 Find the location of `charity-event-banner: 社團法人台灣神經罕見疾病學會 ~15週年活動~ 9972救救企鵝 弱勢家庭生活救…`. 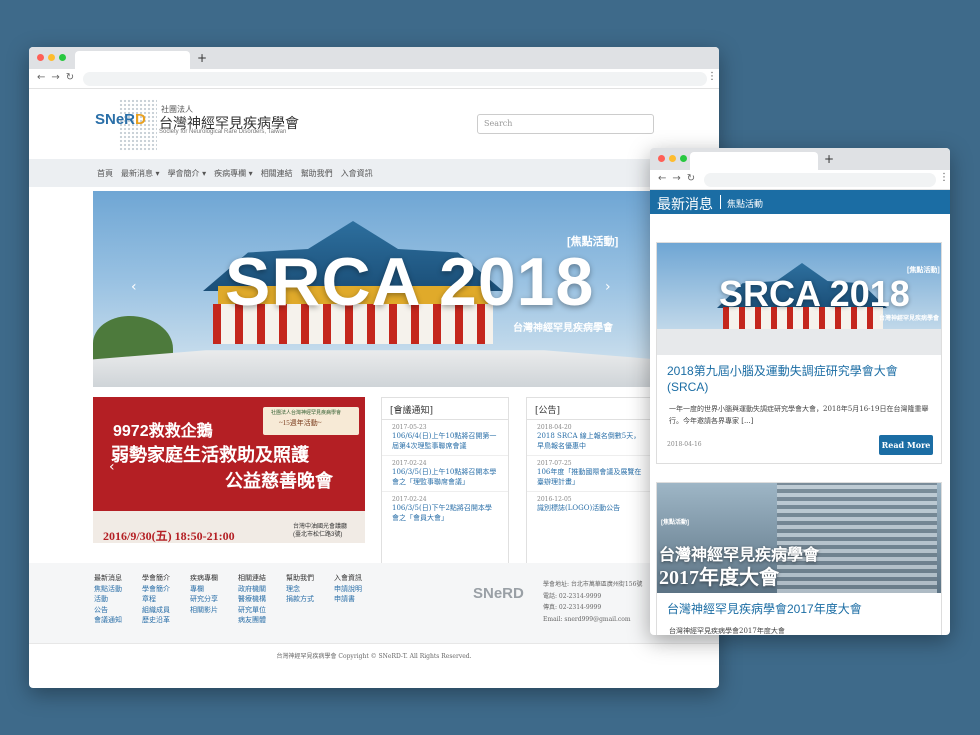

charity-event-banner: 社團法人台灣神經罕見疾病學會 ~15週年活動~ 9972救救企鵝 弱勢家庭生活救… is located at coordinates (229, 470).